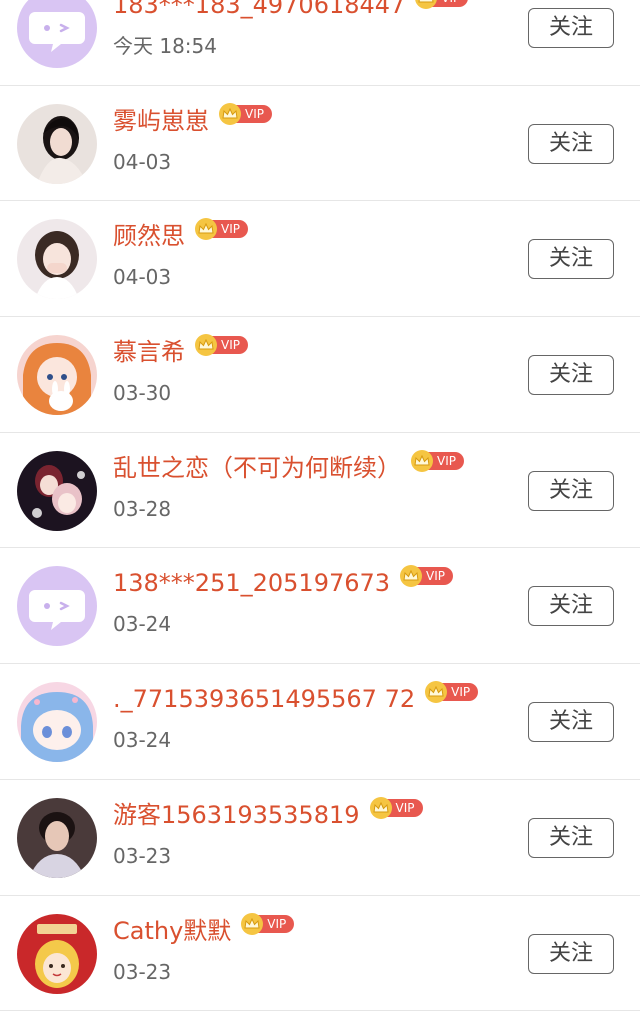 Image resolution: width=640 pixels, height=1019 pixels. Describe the element at coordinates (320, 144) in the screenshot. I see `list-item: 雾屿崽崽 VIP 04-03 关注` at that location.